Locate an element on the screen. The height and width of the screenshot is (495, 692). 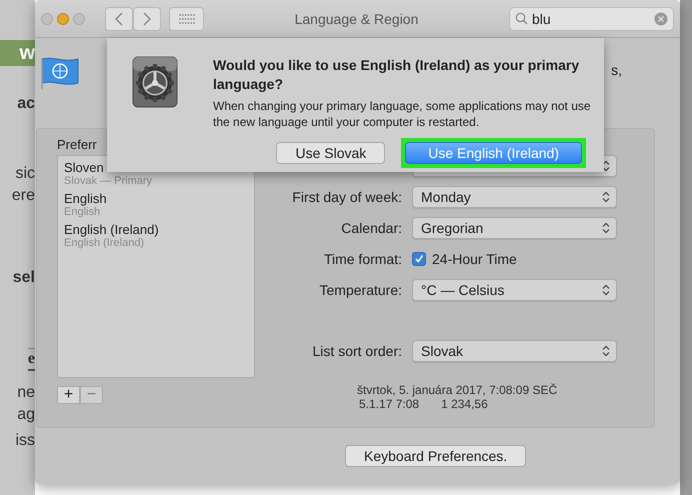
field-label: First day of week: is located at coordinates (346, 197).